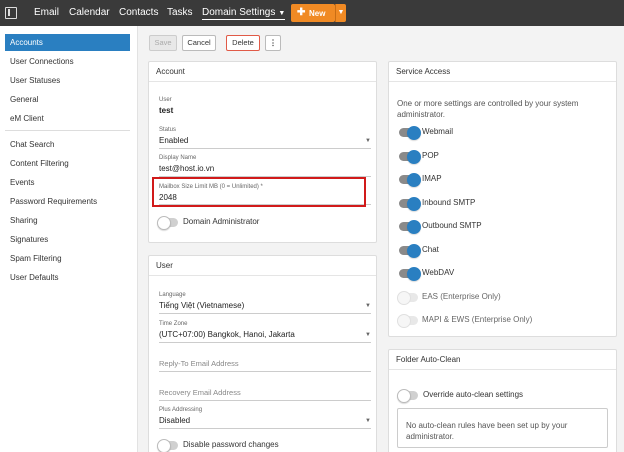  I want to click on folder-auto-clean-title: Folder Auto-Clean, so click(502, 360).